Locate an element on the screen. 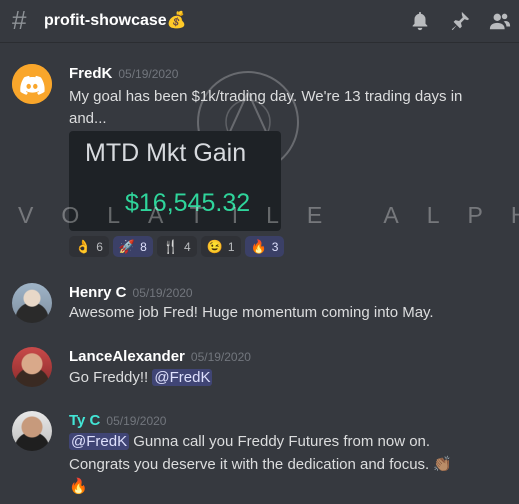  username: Henry C 05/19/2020 is located at coordinates (131, 292).